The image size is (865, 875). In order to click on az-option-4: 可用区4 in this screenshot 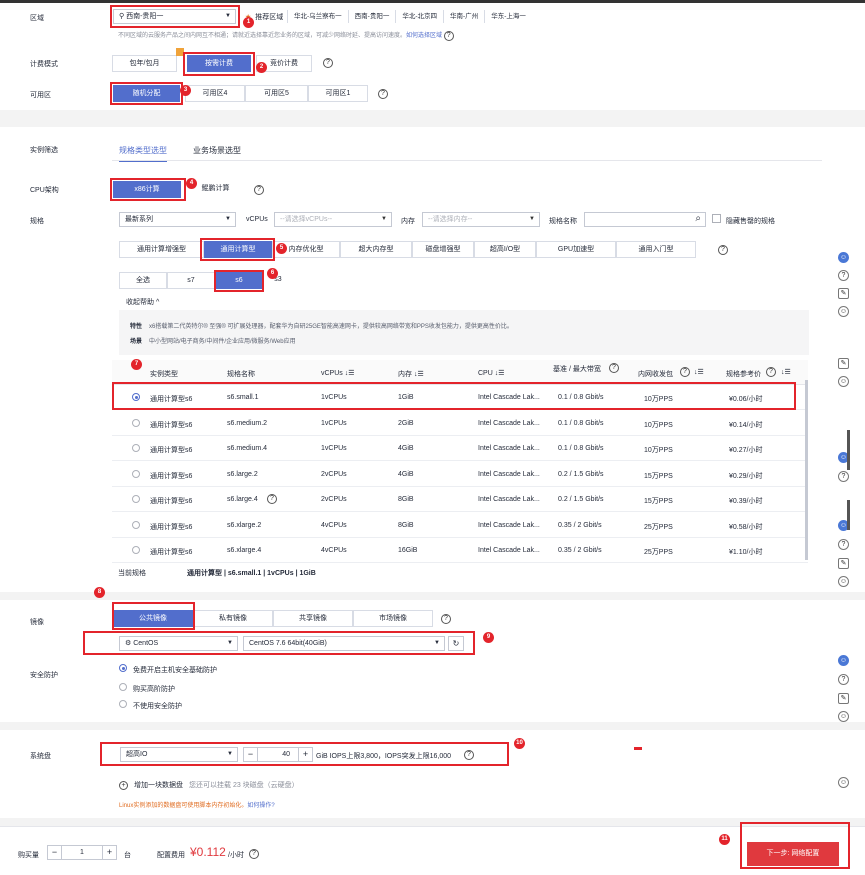, I will do `click(215, 93)`.